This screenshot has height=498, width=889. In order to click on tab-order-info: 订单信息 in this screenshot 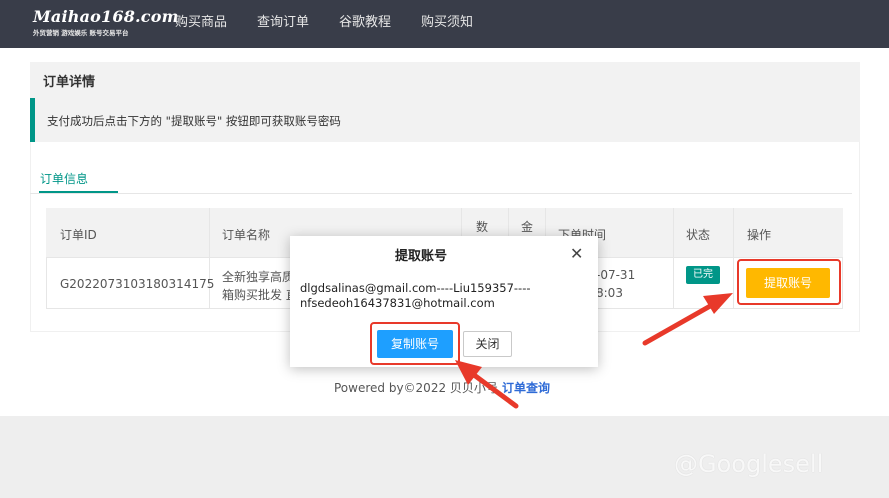, I will do `click(64, 178)`.